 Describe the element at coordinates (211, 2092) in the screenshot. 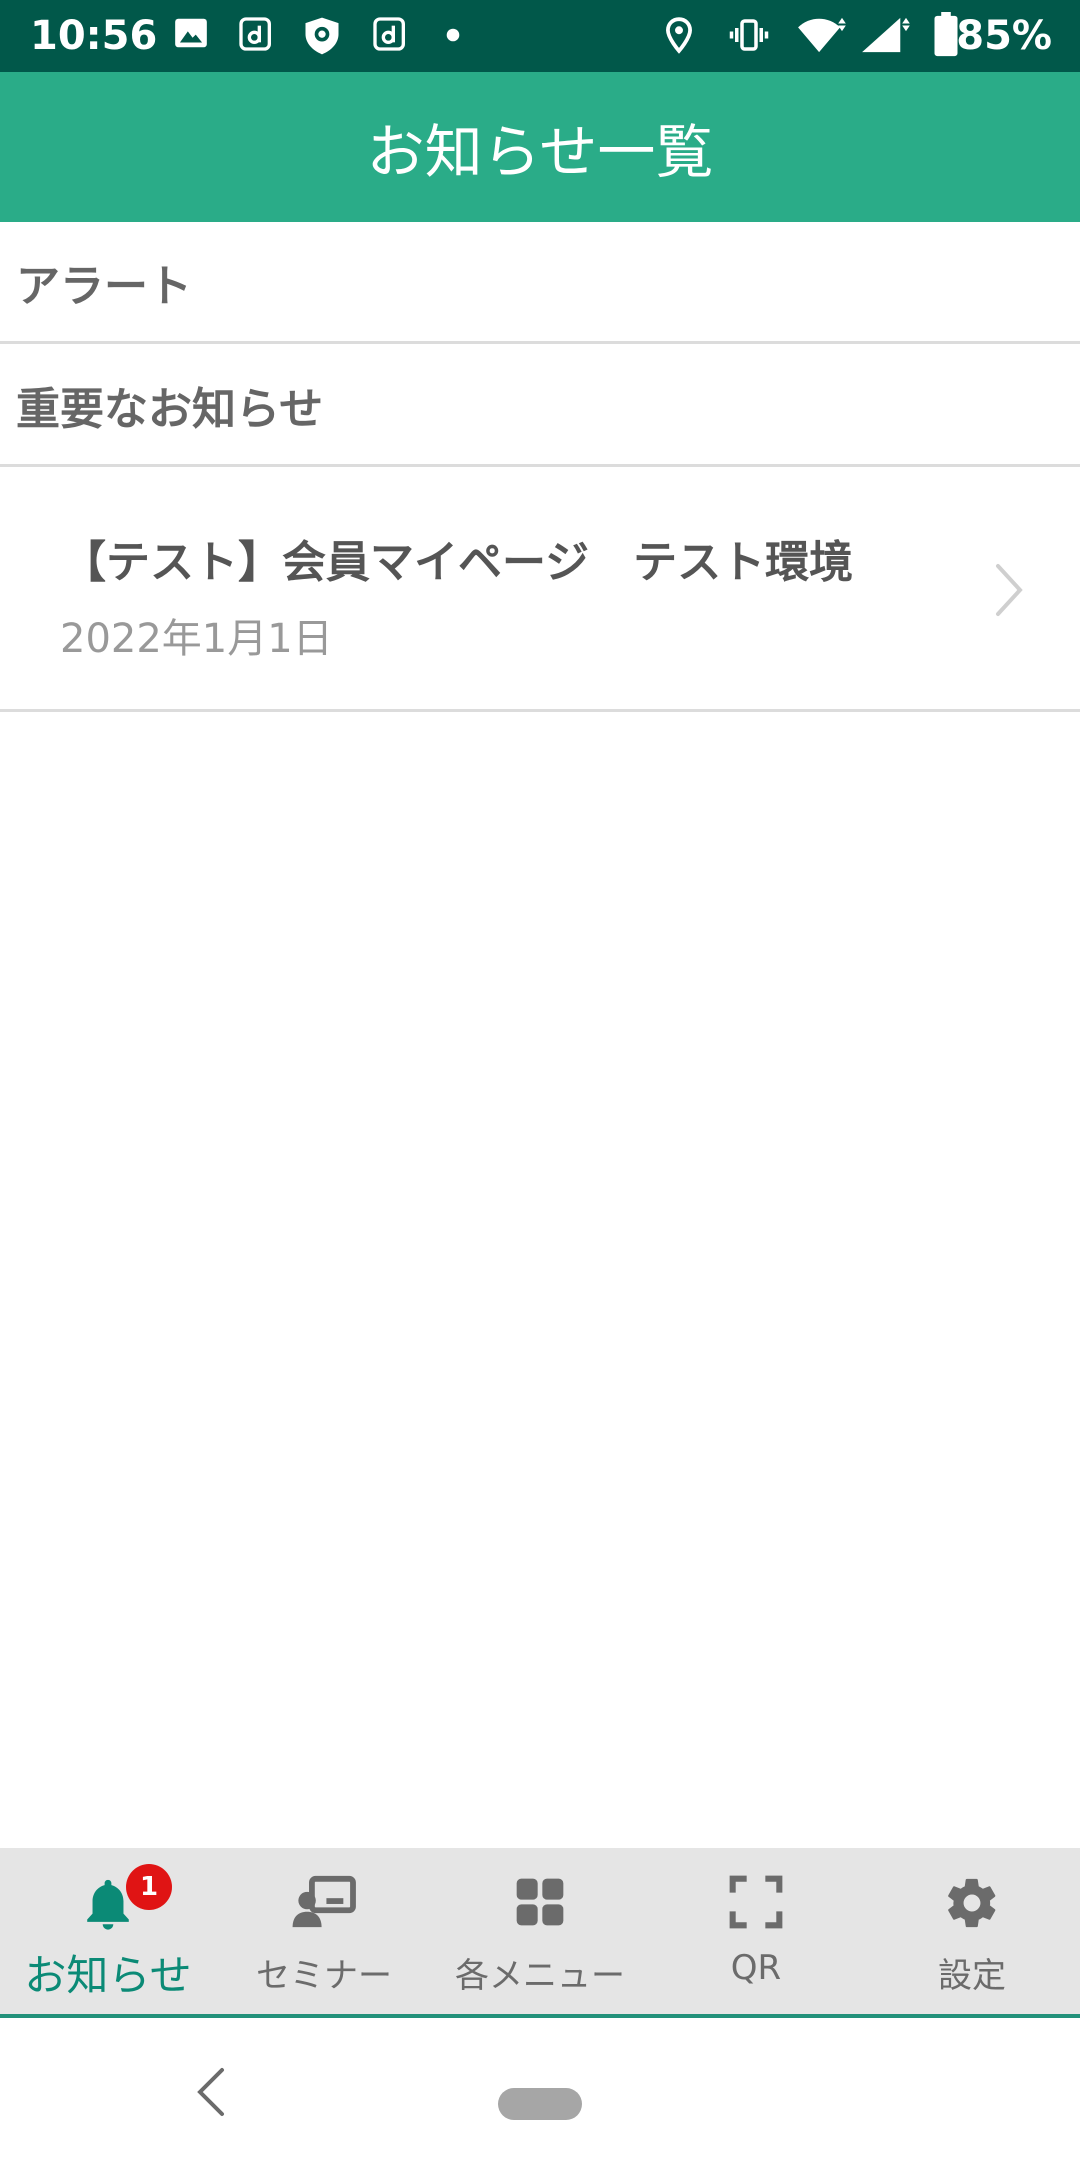

I see `back-icon` at that location.